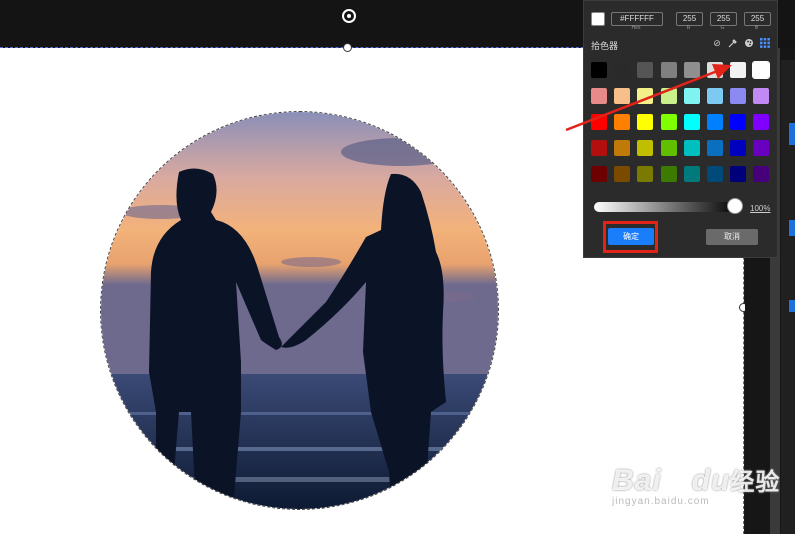  What do you see at coordinates (605, 46) in the screenshot?
I see `color-picker-title: 拾色器` at bounding box center [605, 46].